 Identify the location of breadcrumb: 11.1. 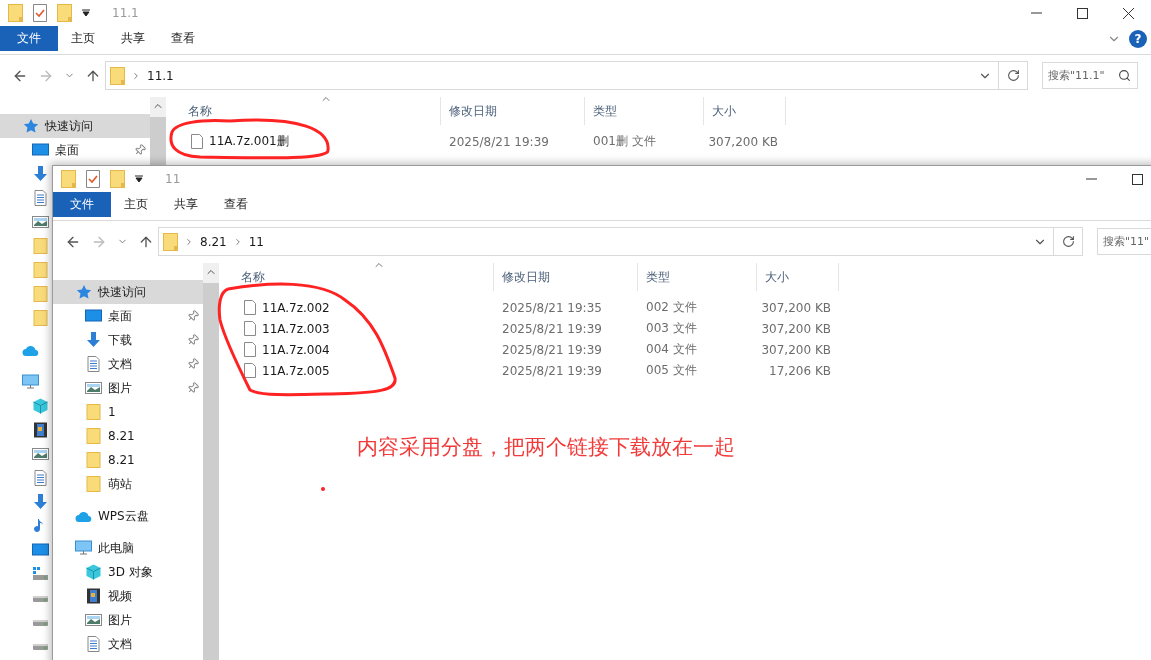
(160, 75).